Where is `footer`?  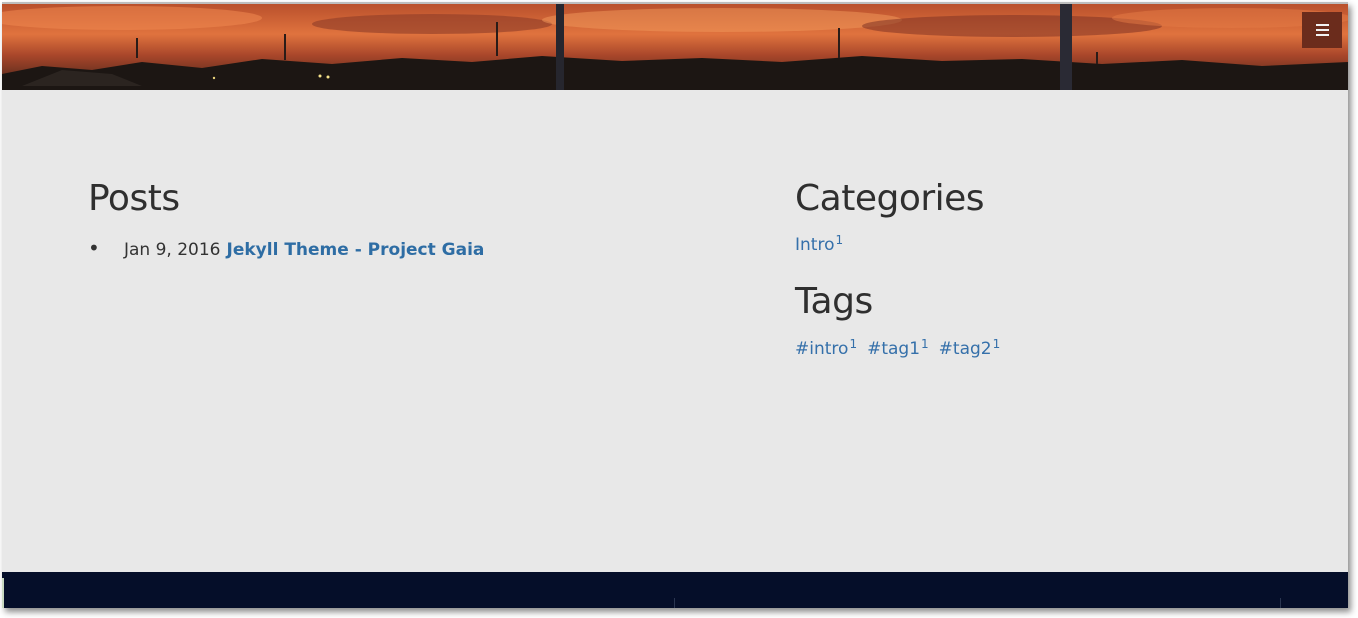
footer is located at coordinates (675, 590).